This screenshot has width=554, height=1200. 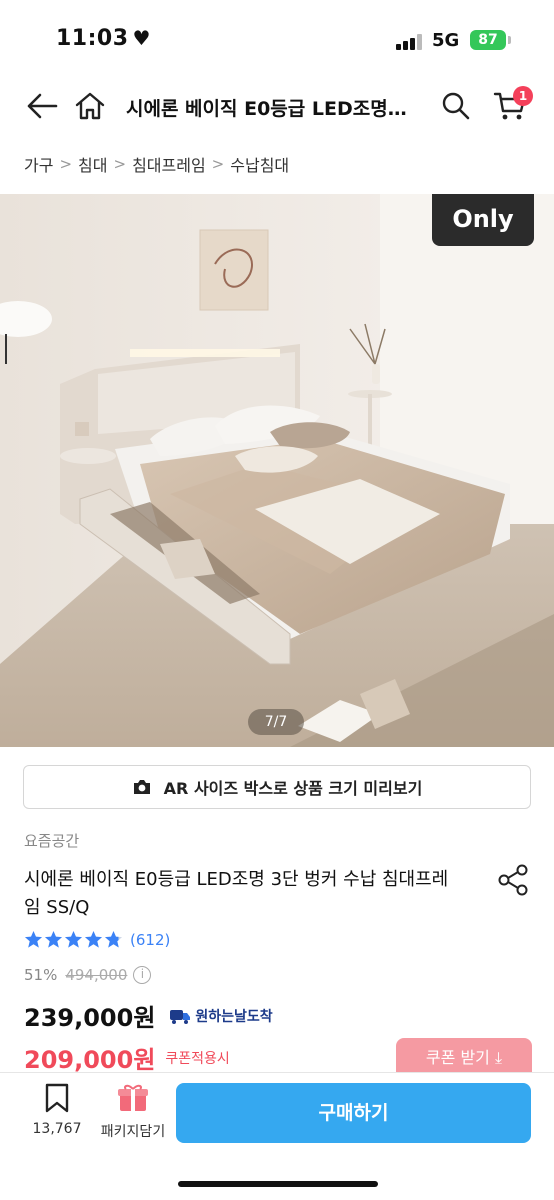 I want to click on home-icon, so click(x=90, y=106).